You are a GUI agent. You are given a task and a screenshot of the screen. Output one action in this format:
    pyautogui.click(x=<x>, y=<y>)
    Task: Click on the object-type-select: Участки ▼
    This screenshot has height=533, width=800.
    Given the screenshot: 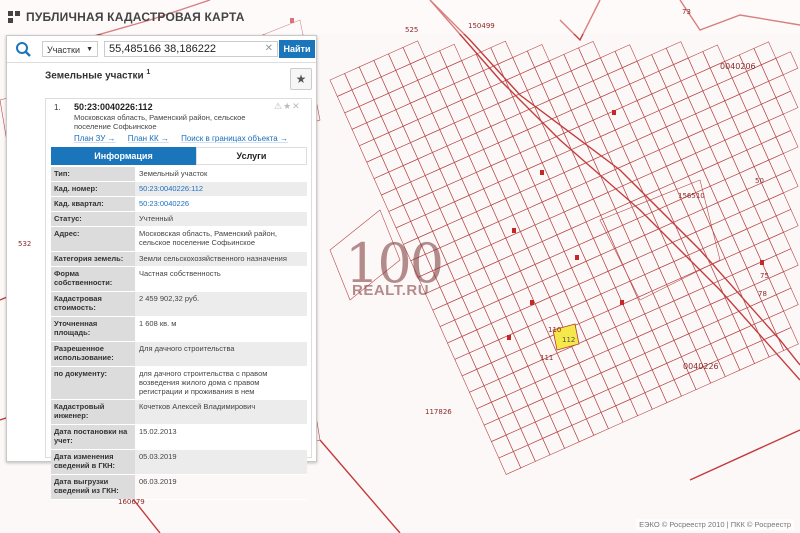 What is the action you would take?
    pyautogui.click(x=70, y=49)
    